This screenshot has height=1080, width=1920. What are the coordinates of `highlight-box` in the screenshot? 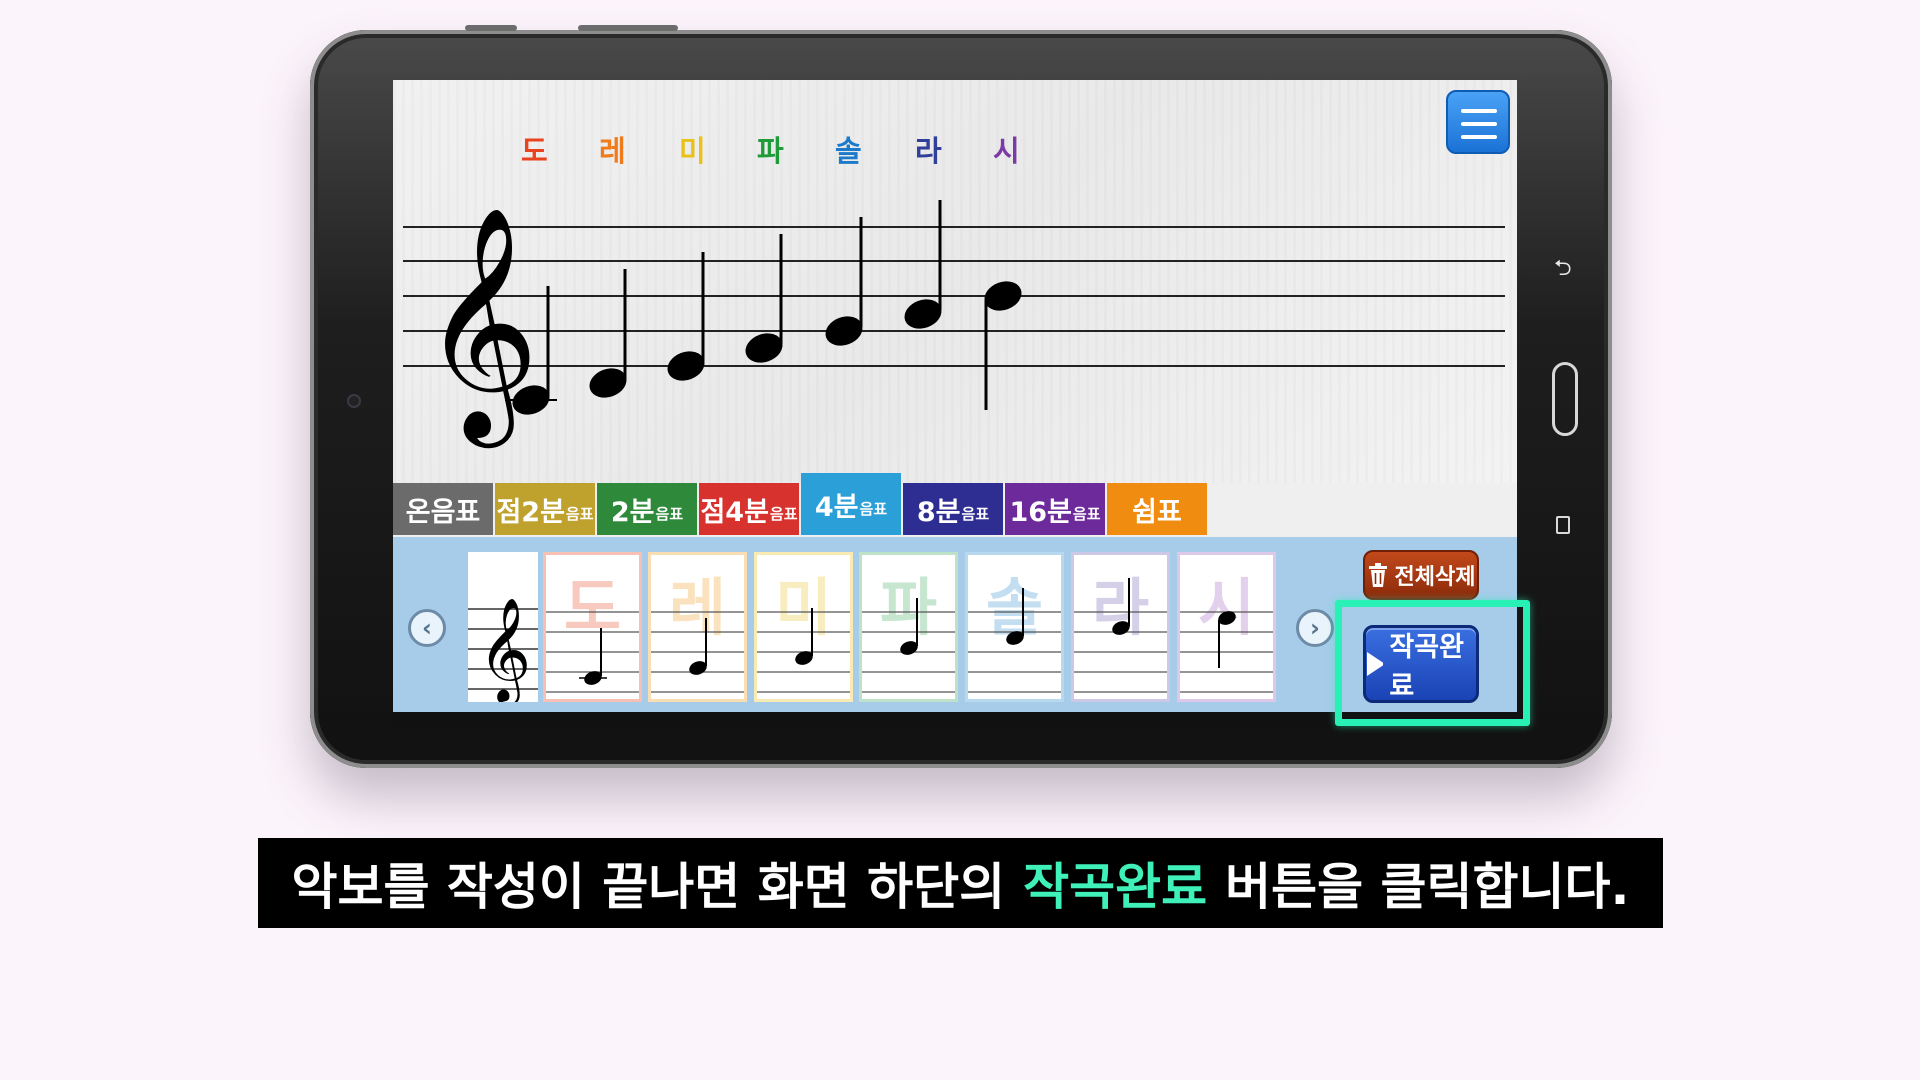 It's located at (1432, 663).